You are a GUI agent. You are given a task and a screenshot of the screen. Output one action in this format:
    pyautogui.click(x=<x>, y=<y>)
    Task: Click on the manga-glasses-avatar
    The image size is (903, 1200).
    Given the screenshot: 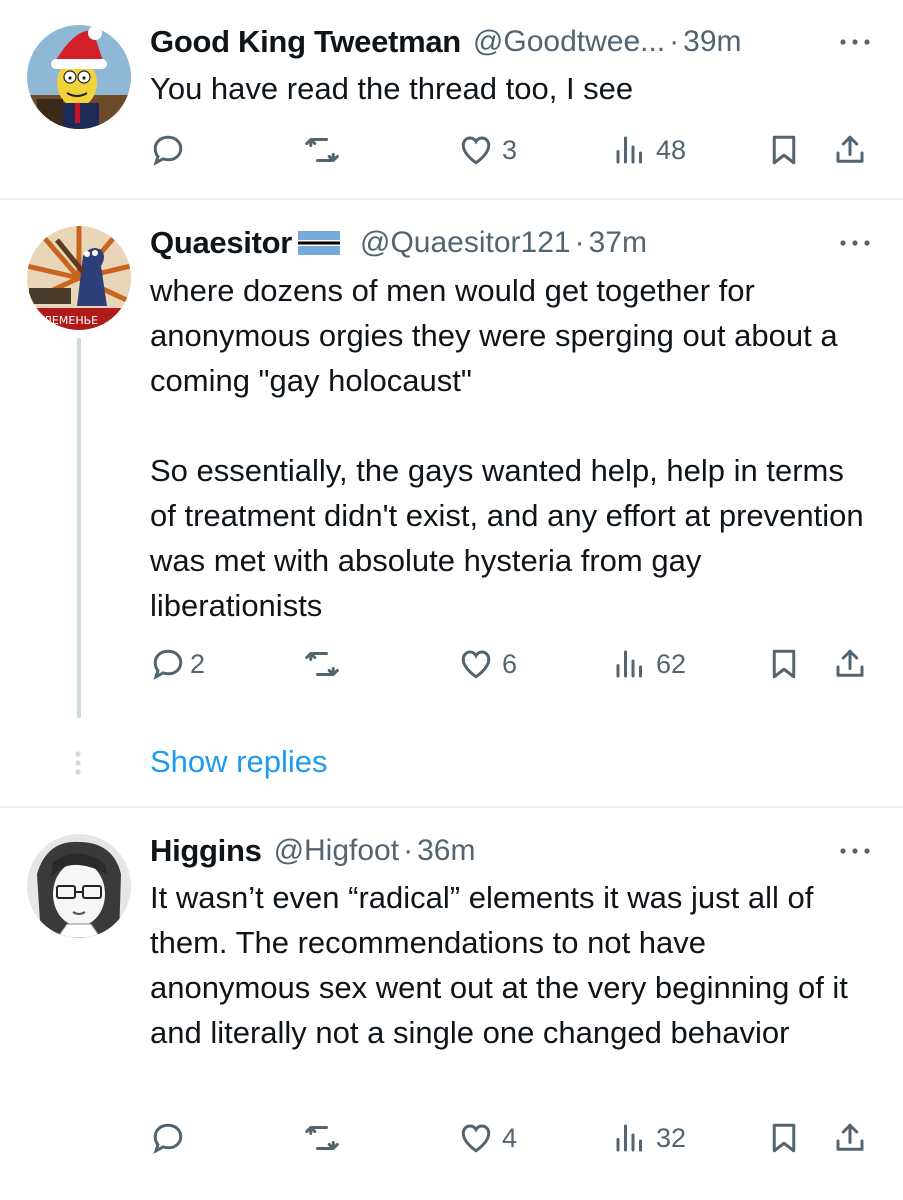 What is the action you would take?
    pyautogui.click(x=79, y=886)
    